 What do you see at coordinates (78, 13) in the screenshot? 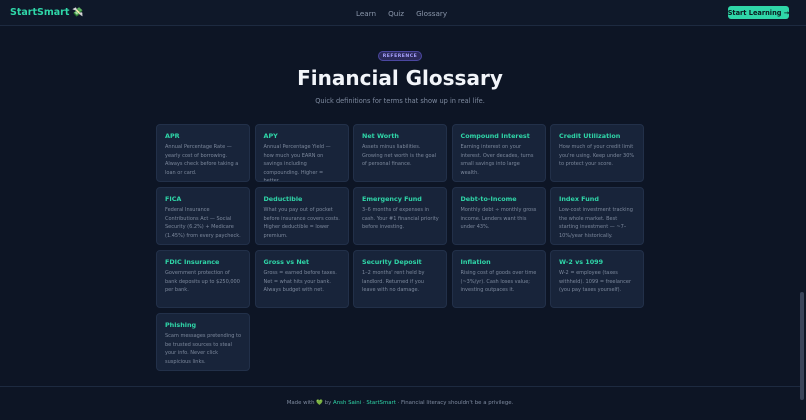
I see `money-icon: 💸` at bounding box center [78, 13].